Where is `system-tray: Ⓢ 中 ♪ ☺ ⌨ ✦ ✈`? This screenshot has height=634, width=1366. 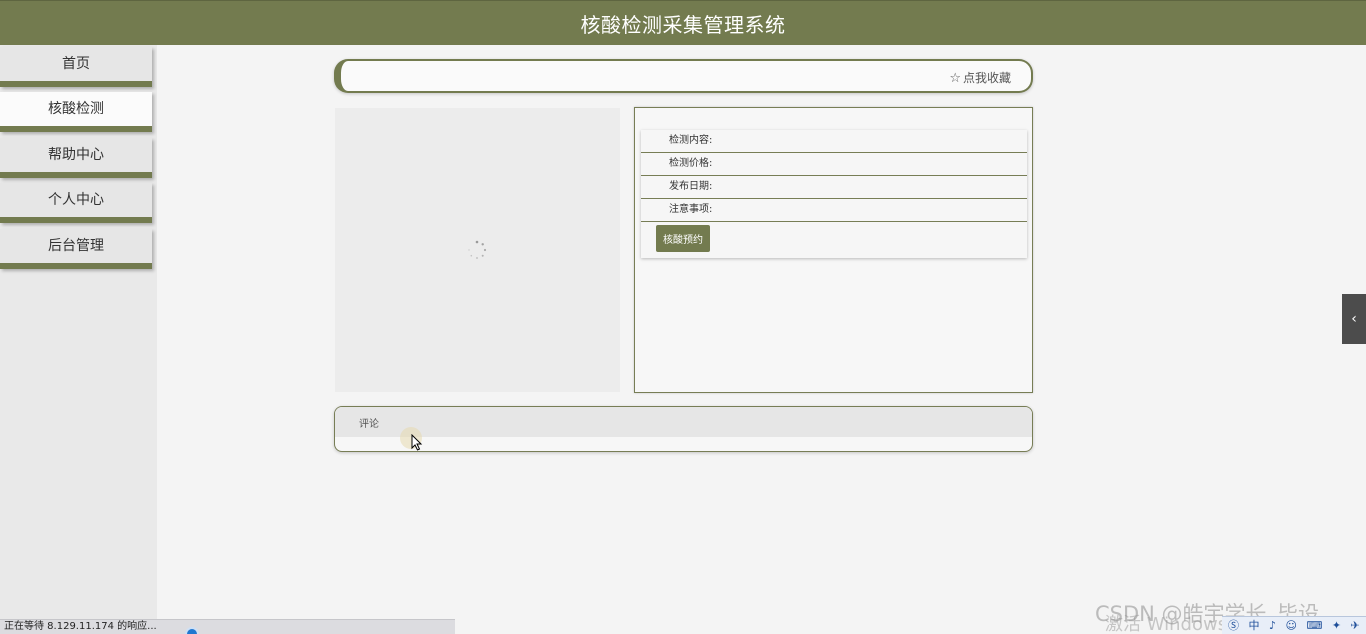
system-tray: Ⓢ 中 ♪ ☺ ⌨ ✦ ✈ is located at coordinates (1294, 625).